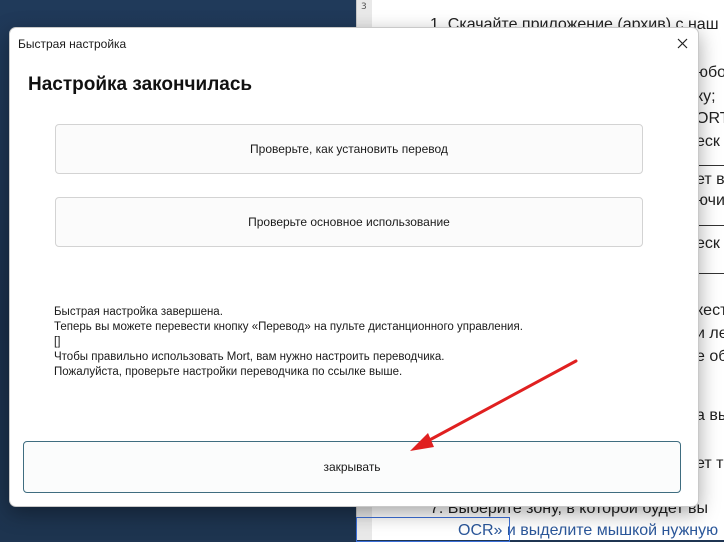 The height and width of the screenshot is (542, 724). Describe the element at coordinates (364, 7) in the screenshot. I see `ruler-mark: 3` at that location.